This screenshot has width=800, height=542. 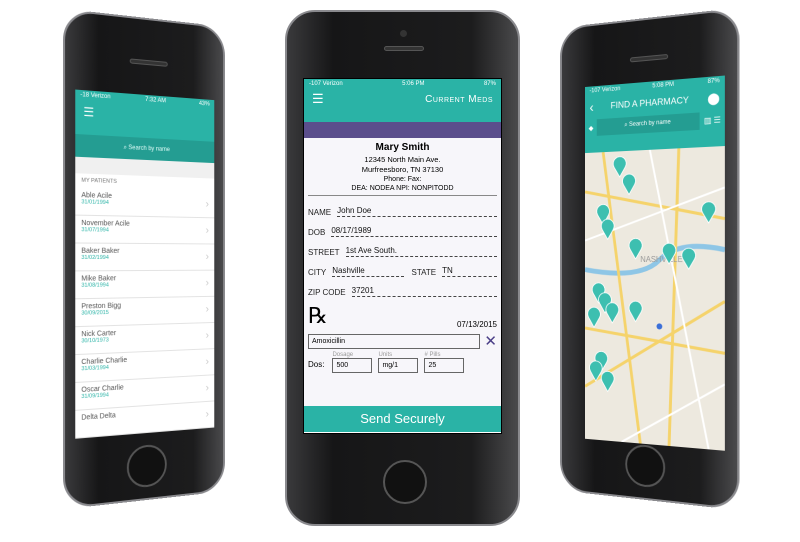 I want to click on back-icon: ‹, so click(x=592, y=107).